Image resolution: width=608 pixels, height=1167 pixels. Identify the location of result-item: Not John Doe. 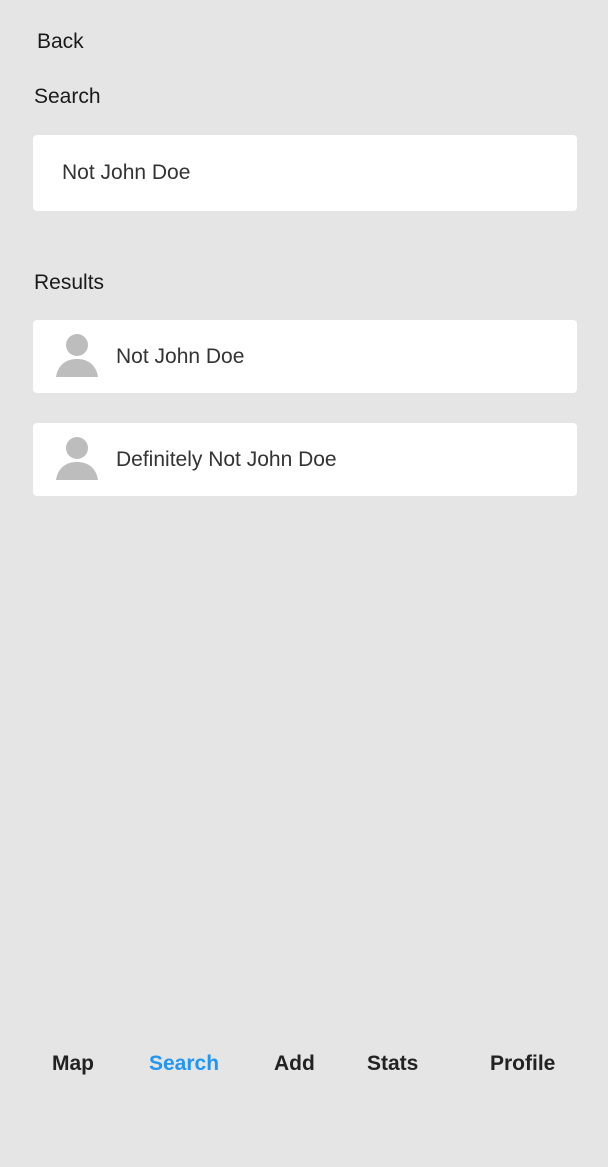
(305, 356).